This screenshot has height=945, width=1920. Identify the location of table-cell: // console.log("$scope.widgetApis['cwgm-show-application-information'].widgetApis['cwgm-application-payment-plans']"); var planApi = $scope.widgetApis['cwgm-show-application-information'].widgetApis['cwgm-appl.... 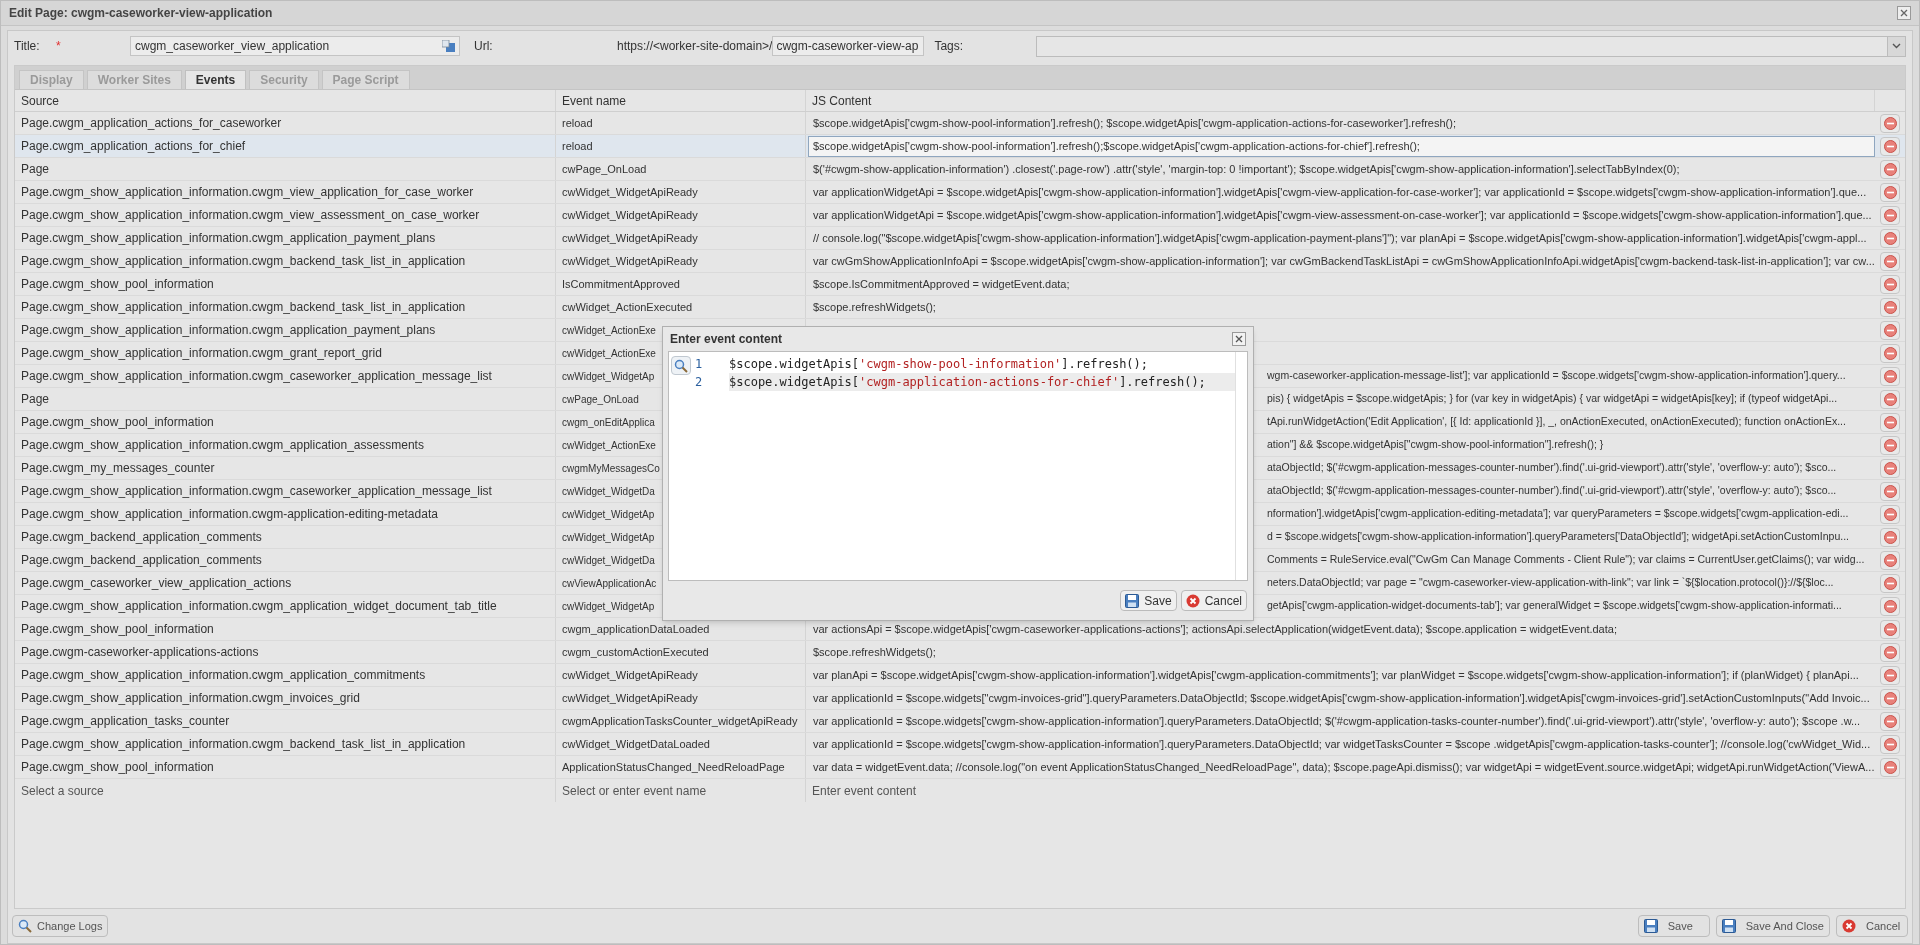
(1341, 238).